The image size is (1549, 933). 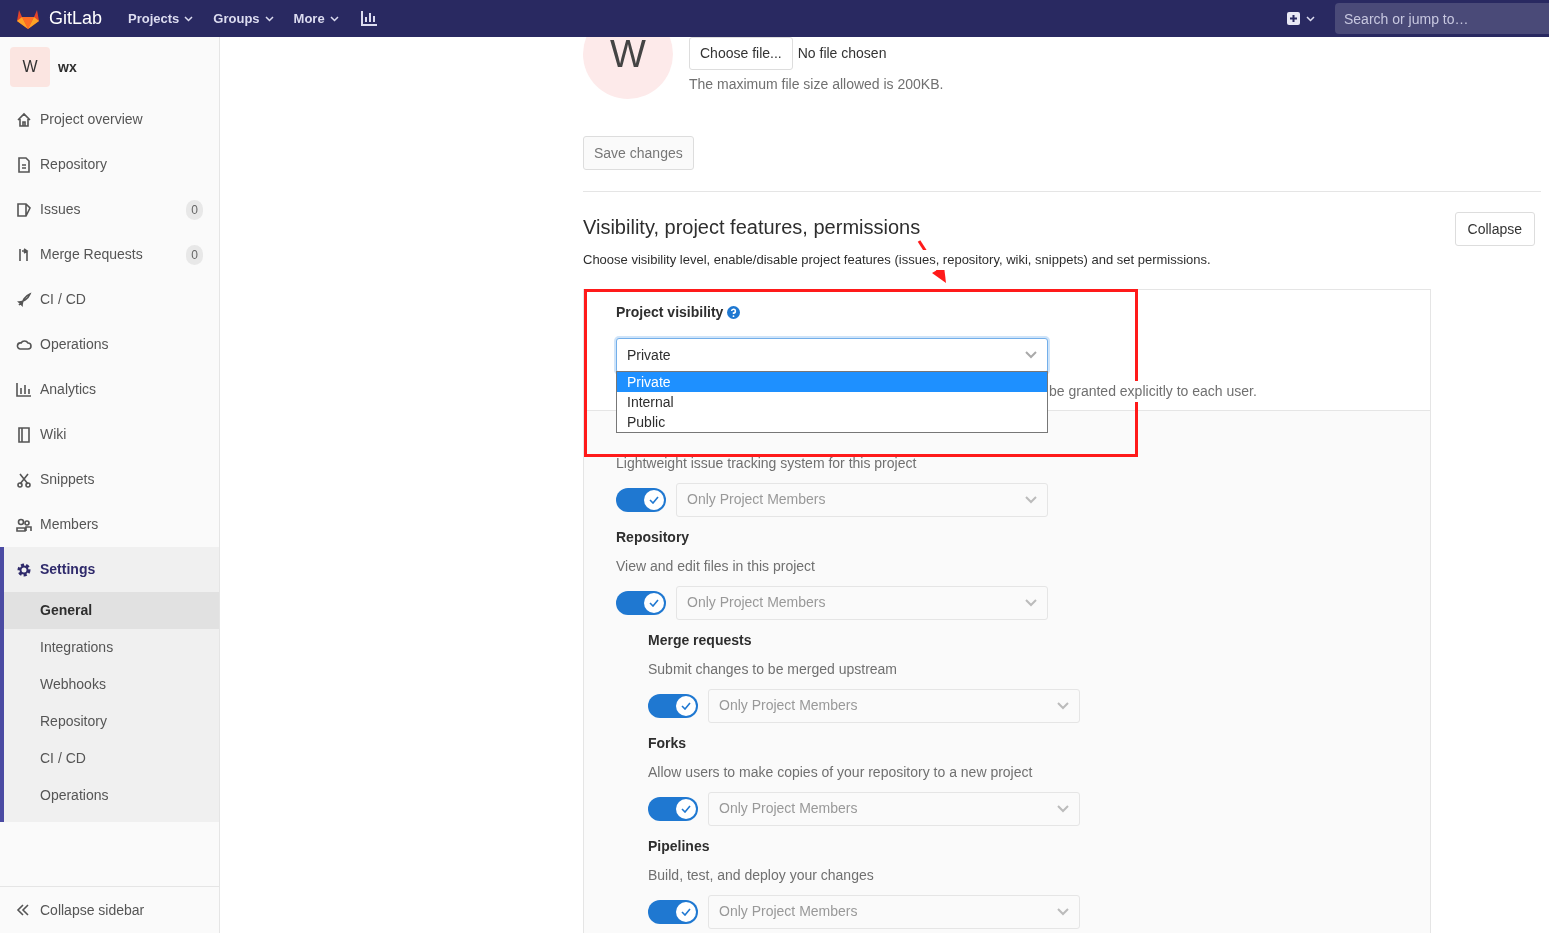 I want to click on nav-menu: Groups, so click(x=243, y=18).